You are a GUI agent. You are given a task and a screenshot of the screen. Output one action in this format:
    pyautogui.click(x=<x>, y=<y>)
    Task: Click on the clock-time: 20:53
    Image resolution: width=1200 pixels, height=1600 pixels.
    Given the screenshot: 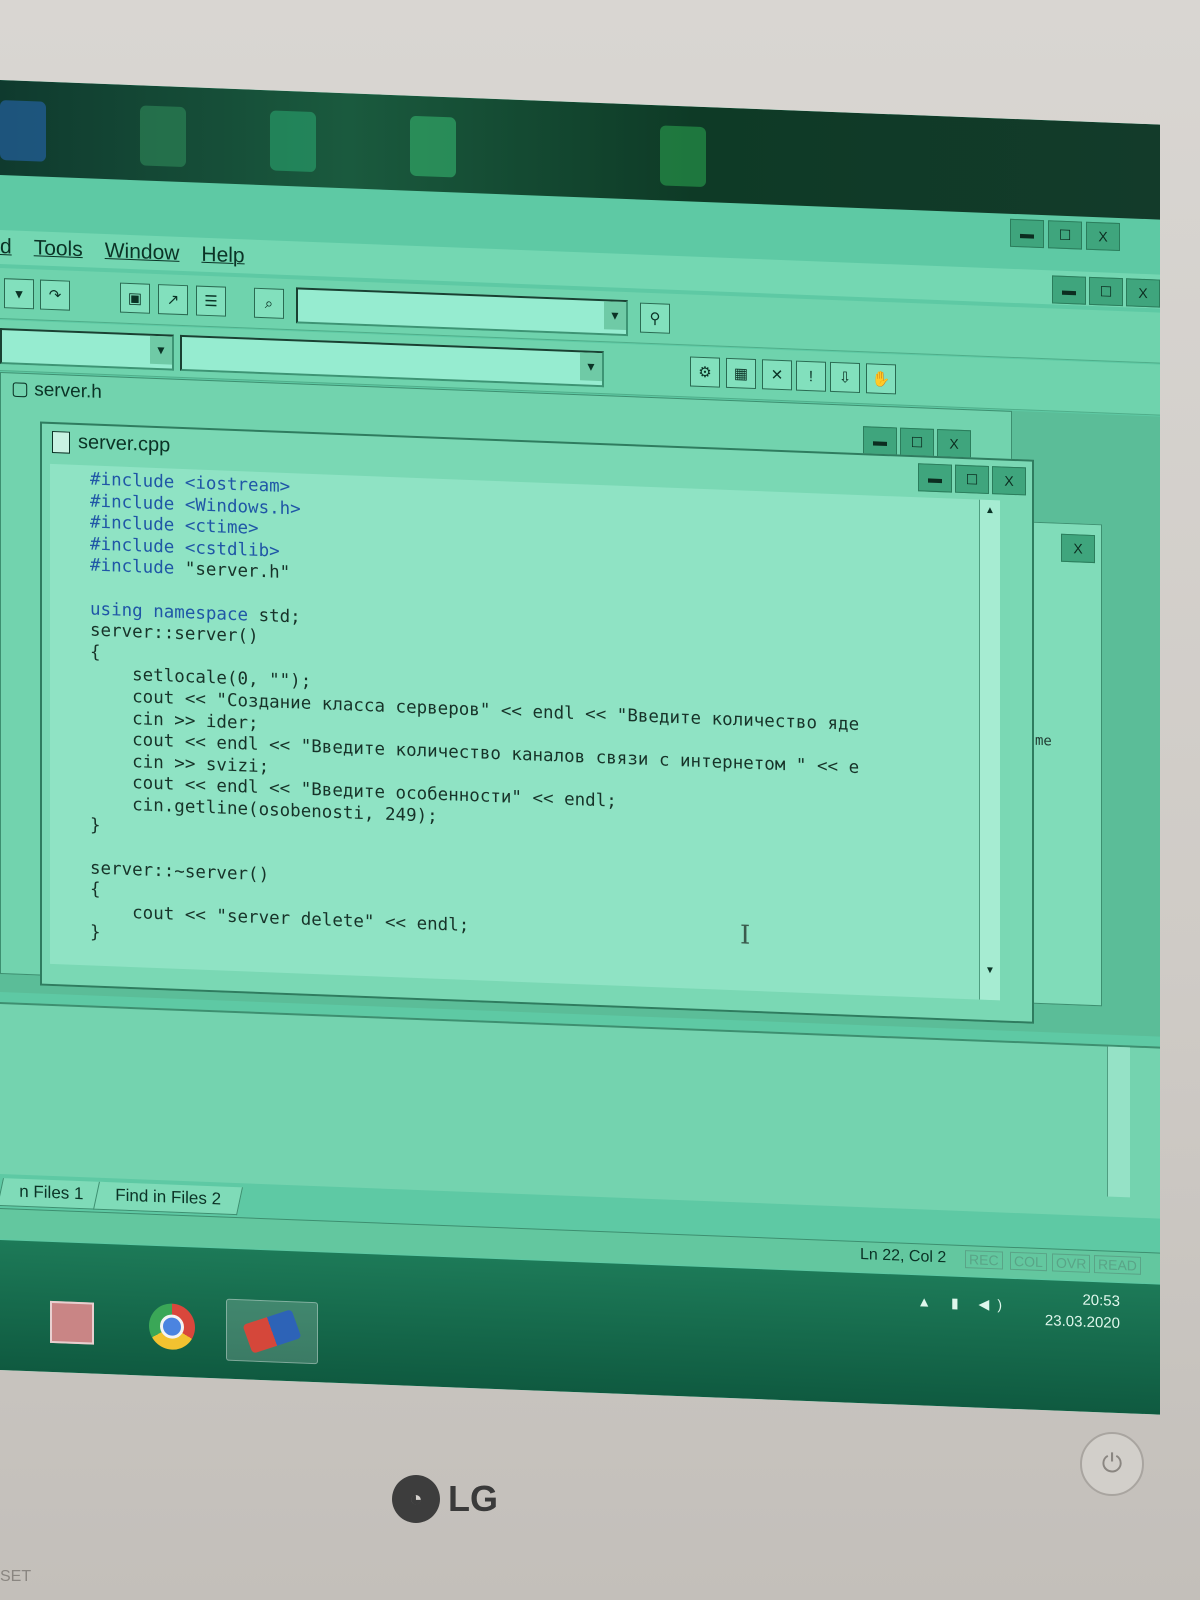 What is the action you would take?
    pyautogui.click(x=1101, y=1301)
    